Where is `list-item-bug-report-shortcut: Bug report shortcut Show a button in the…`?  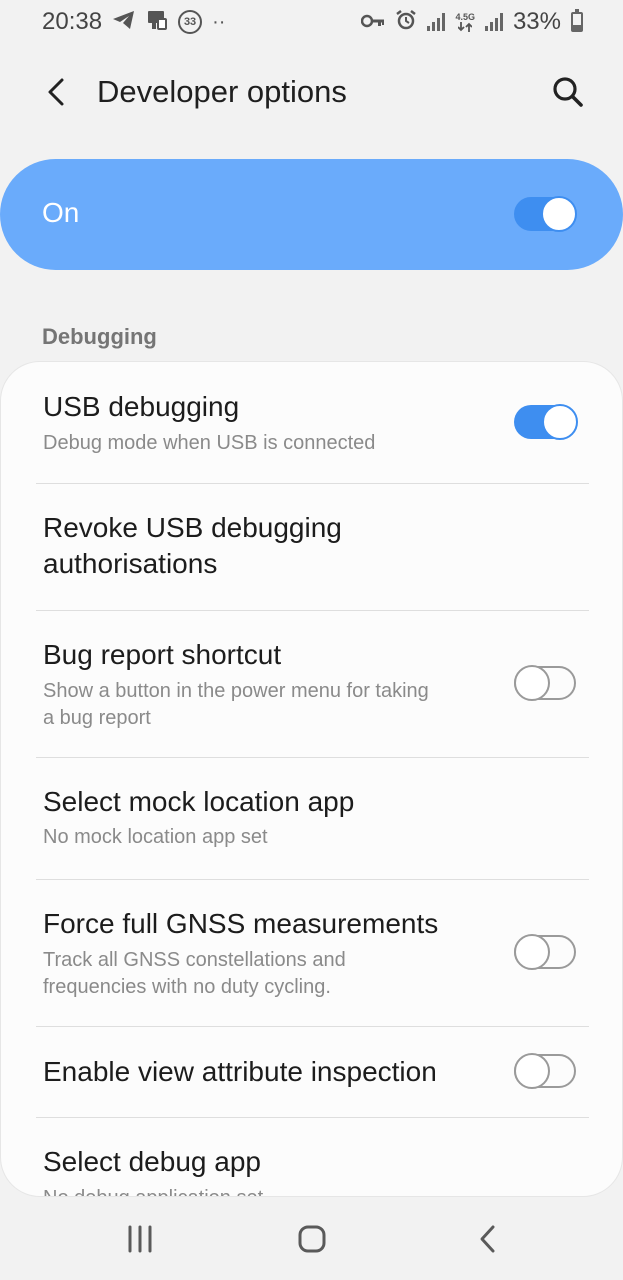 list-item-bug-report-shortcut: Bug report shortcut Show a button in the… is located at coordinates (311, 684).